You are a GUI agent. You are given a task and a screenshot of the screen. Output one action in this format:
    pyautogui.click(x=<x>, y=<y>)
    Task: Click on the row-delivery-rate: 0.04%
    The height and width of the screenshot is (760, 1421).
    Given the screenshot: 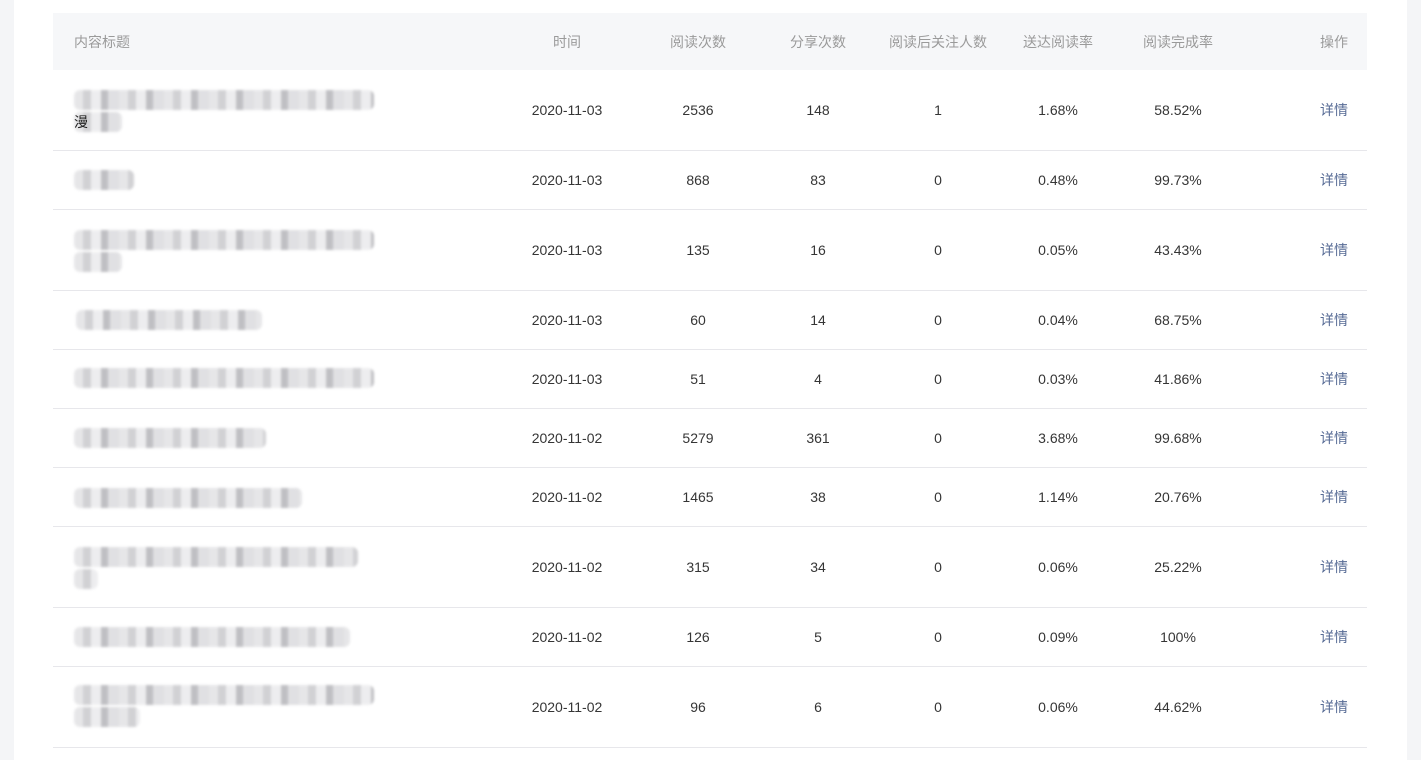 What is the action you would take?
    pyautogui.click(x=1058, y=320)
    